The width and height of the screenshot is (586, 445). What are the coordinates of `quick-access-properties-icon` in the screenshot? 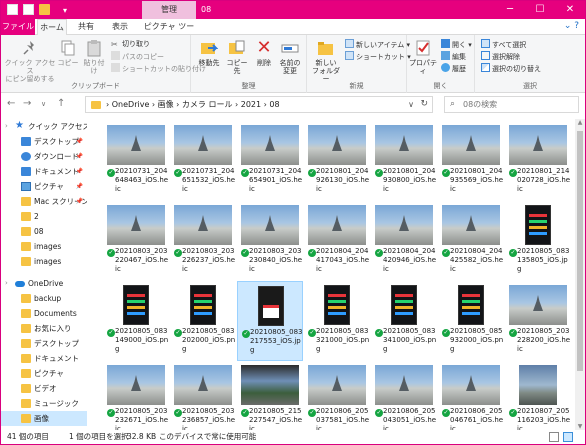 It's located at (28, 9).